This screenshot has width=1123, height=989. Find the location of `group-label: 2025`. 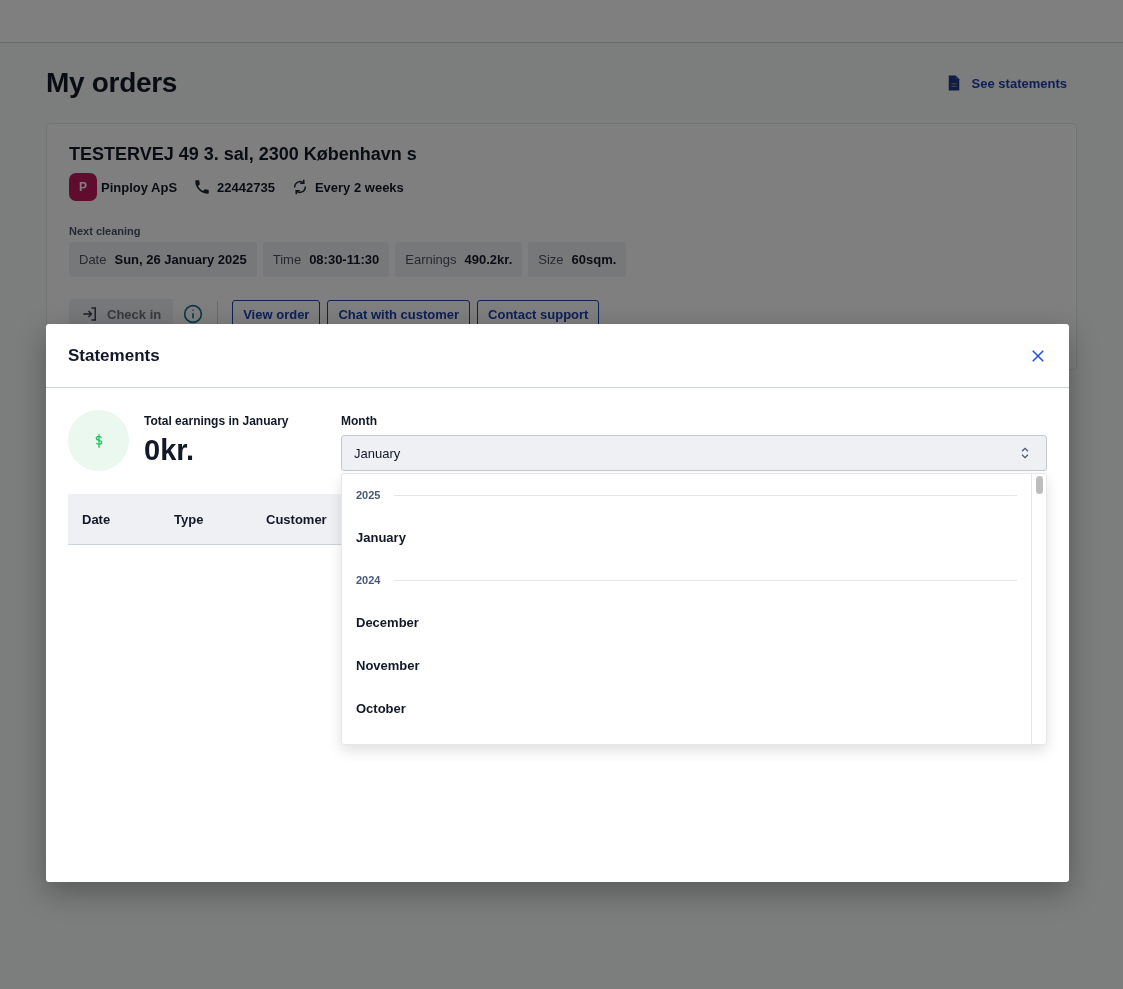

group-label: 2025 is located at coordinates (368, 495).